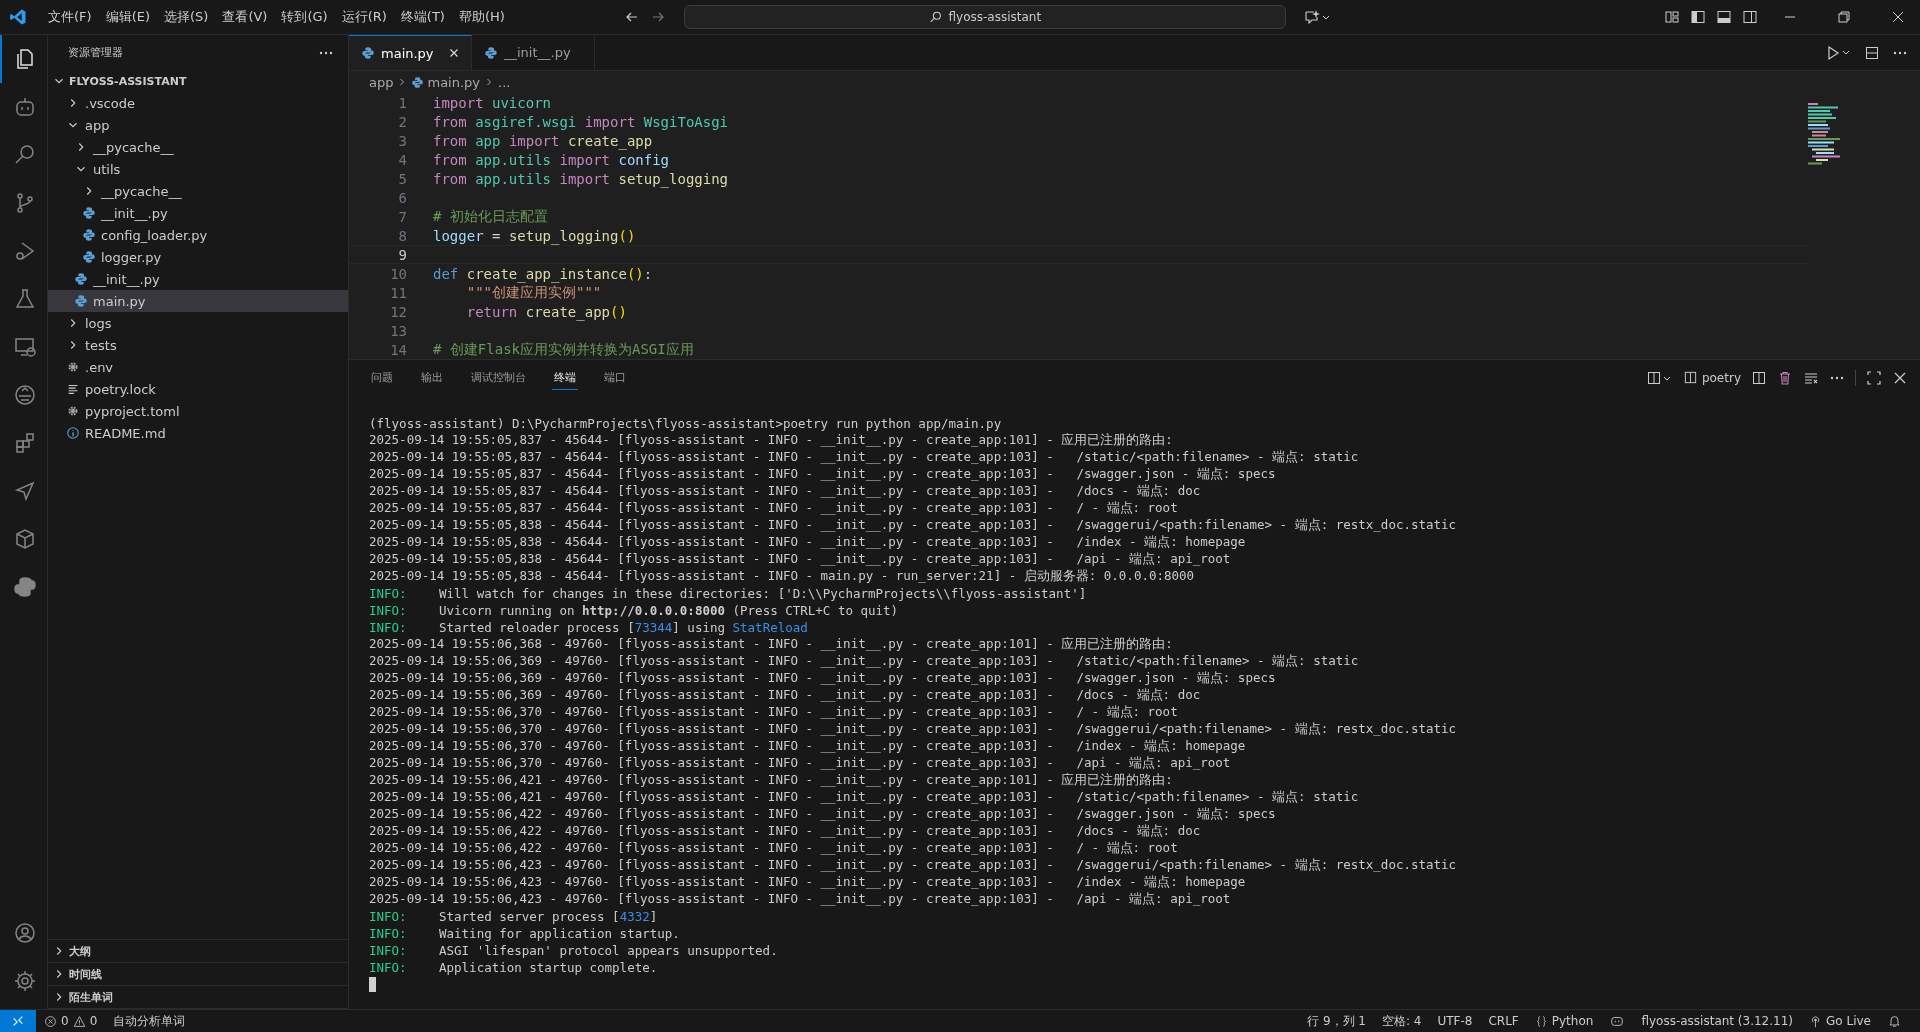  Describe the element at coordinates (128, 81) in the screenshot. I see `workspace-title: FLYOSS-ASSISTANT` at that location.